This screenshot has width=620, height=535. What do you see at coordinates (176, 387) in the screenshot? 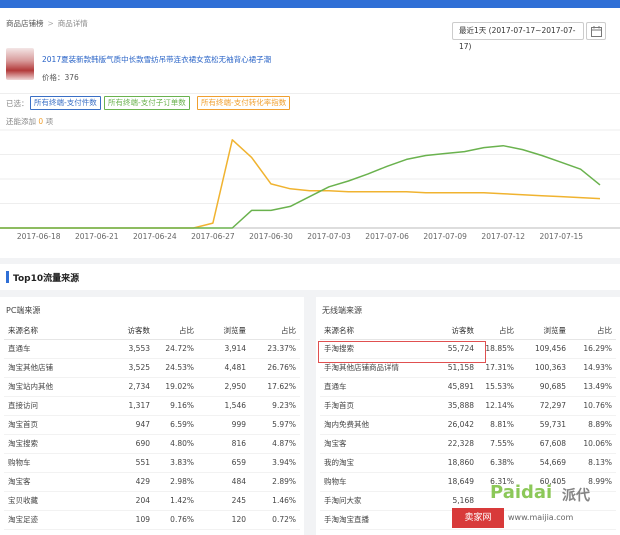
I see `cell-visitor-share: 19.02%` at bounding box center [176, 387].